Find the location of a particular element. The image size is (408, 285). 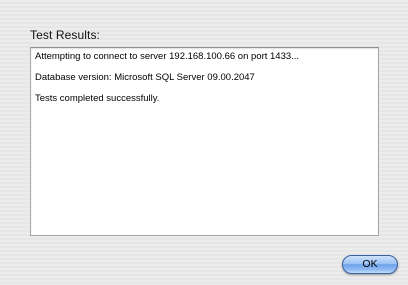

result-line: Tests completed successfully. is located at coordinates (97, 98).